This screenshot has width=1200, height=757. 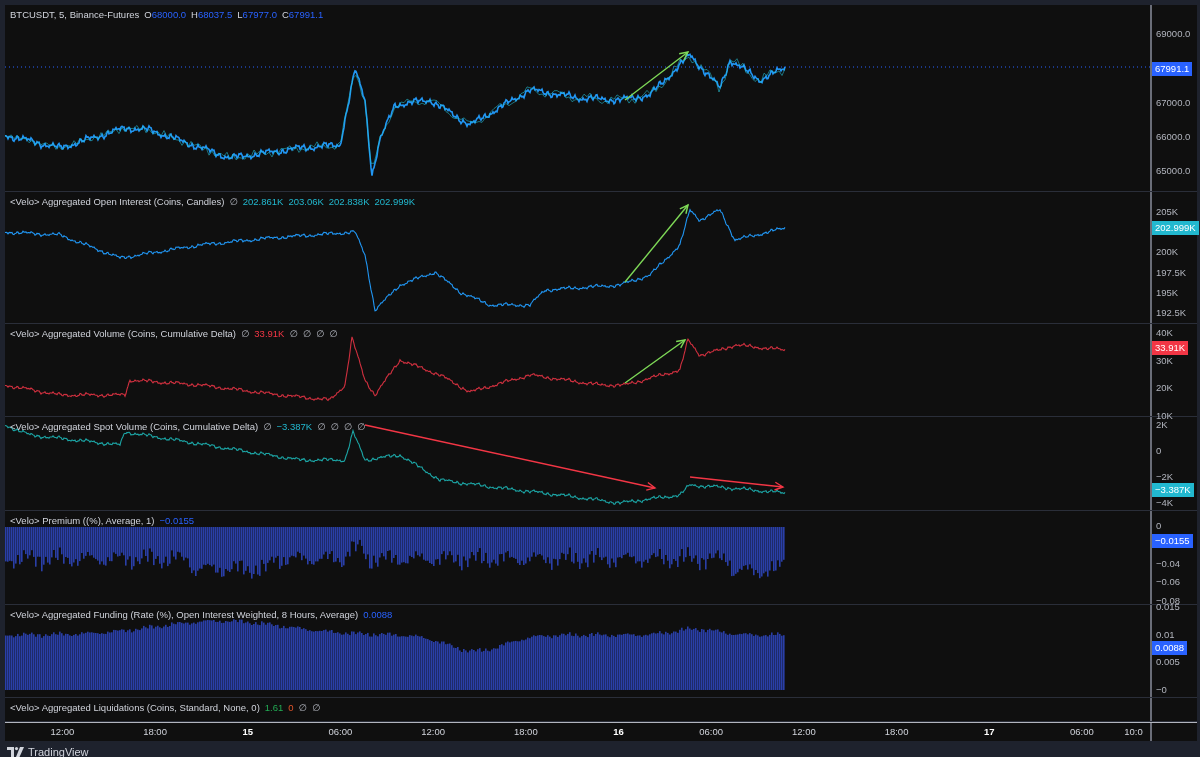 What do you see at coordinates (1165, 503) in the screenshot?
I see `axis-tick-label: −4K` at bounding box center [1165, 503].